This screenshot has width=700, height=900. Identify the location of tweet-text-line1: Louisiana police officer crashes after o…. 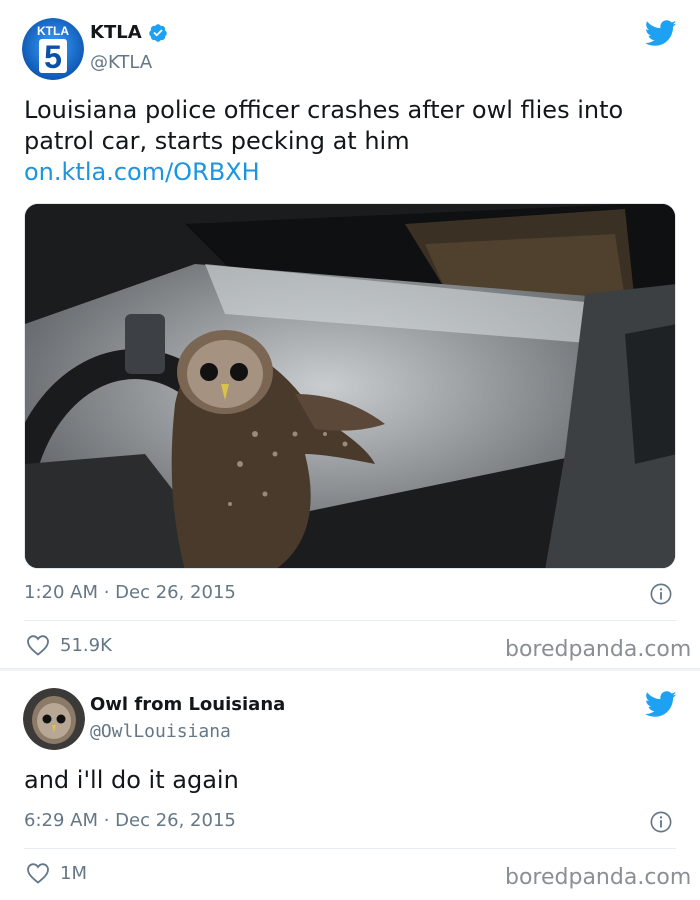
(324, 110).